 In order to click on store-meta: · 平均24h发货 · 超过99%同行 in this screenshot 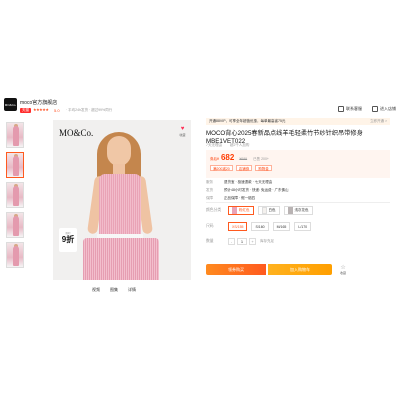, I will do `click(89, 110)`.